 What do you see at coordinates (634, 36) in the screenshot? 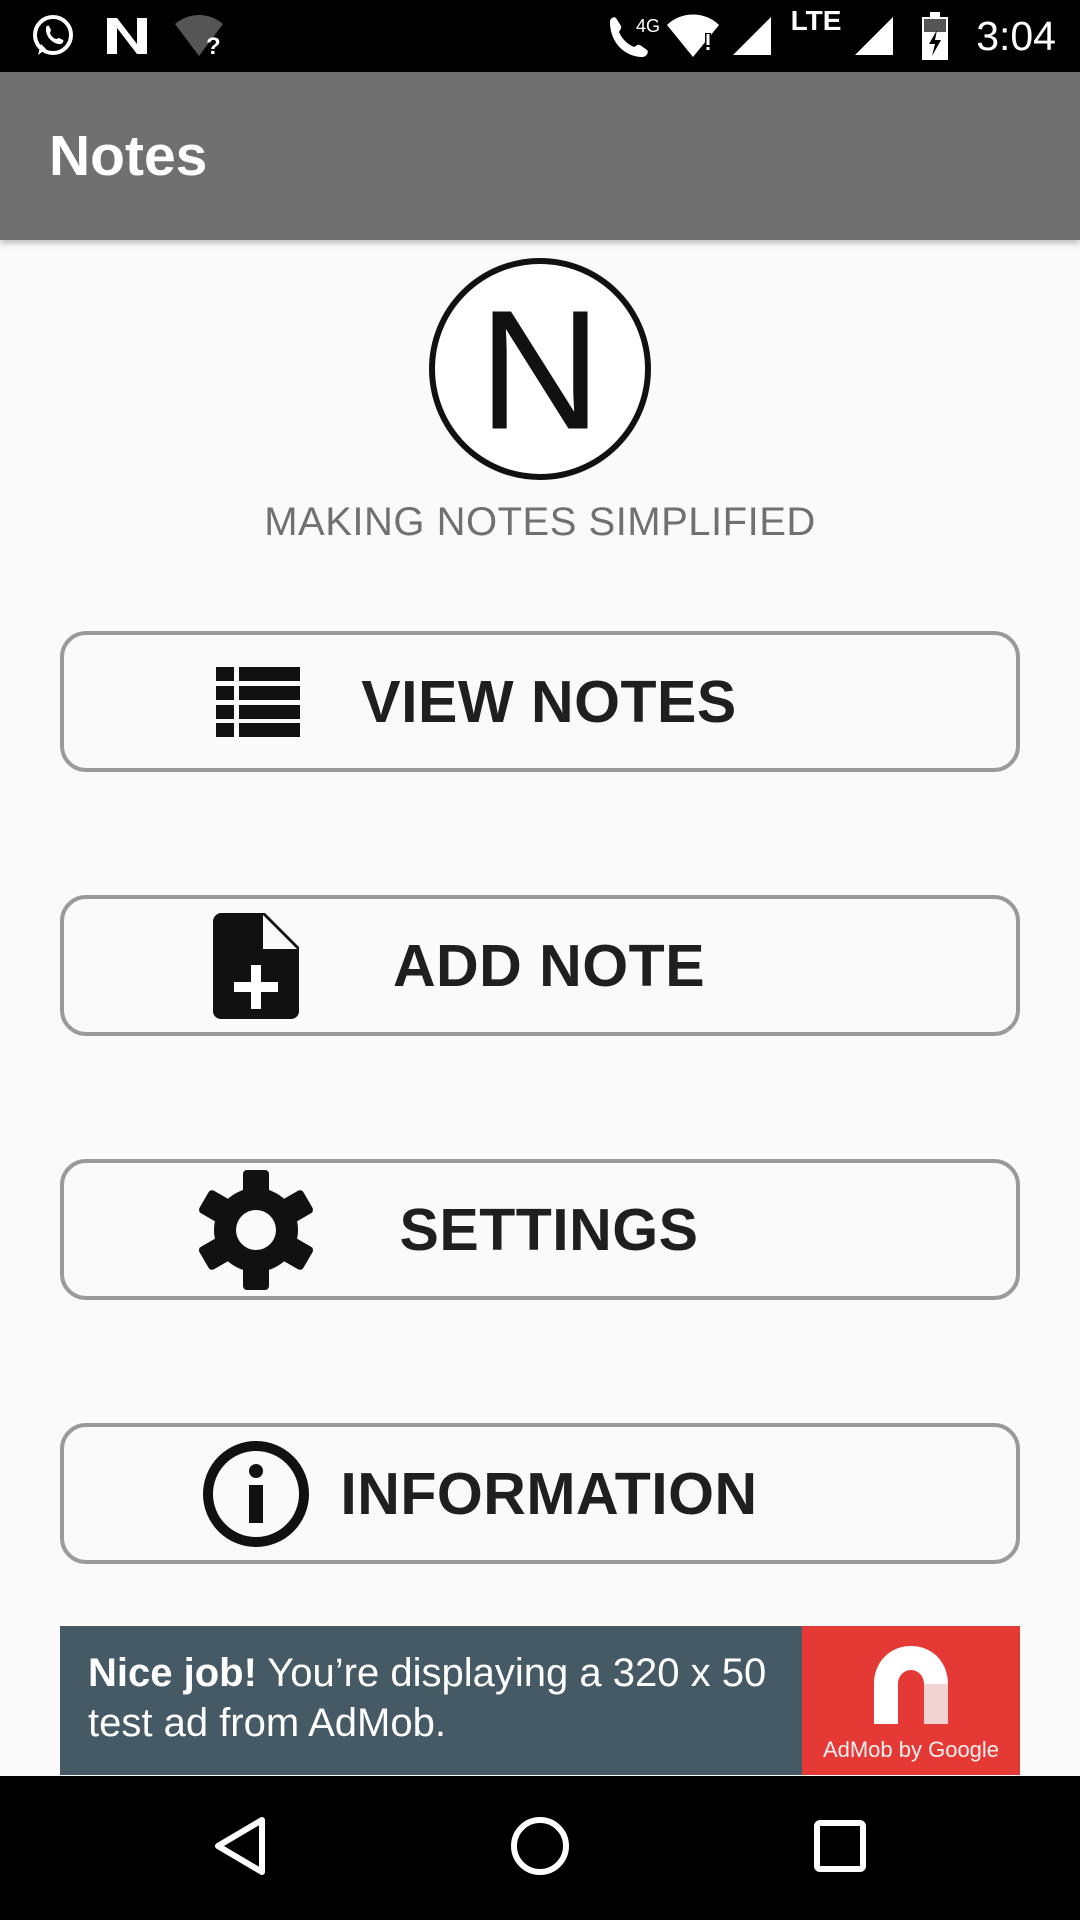
I see `wifi-call-icon: 4G` at bounding box center [634, 36].